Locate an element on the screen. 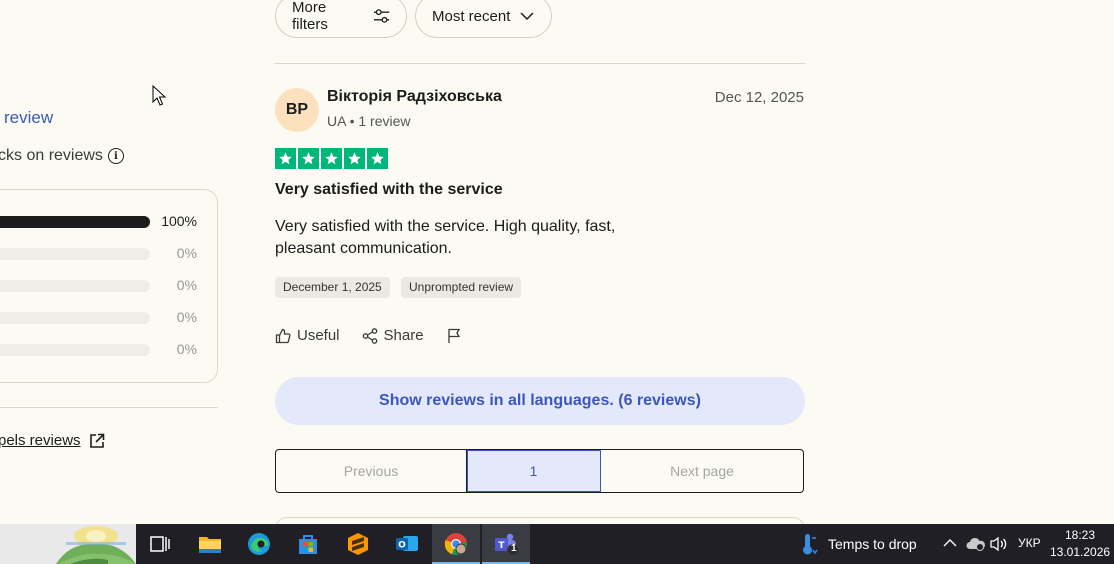 The width and height of the screenshot is (1114, 564). distribution-row-5: 100% is located at coordinates (105, 221).